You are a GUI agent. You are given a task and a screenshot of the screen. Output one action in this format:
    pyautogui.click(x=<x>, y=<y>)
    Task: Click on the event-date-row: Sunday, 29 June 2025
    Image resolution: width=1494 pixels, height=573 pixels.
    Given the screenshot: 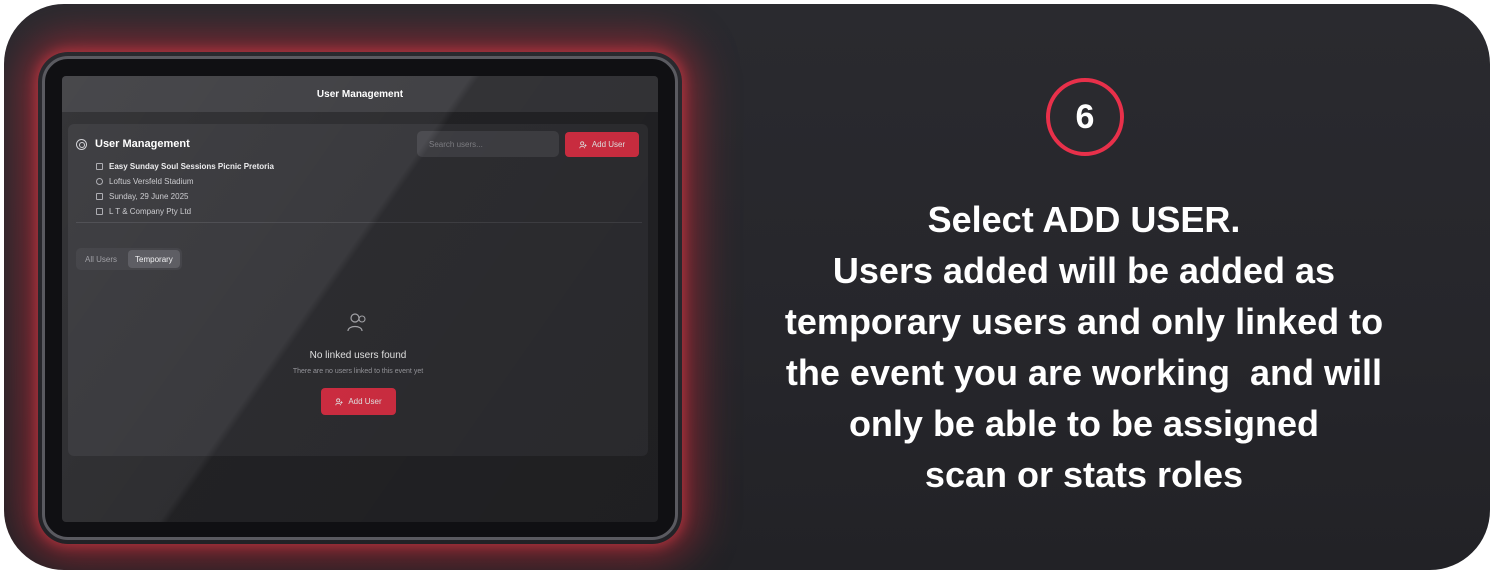 What is the action you would take?
    pyautogui.click(x=185, y=196)
    